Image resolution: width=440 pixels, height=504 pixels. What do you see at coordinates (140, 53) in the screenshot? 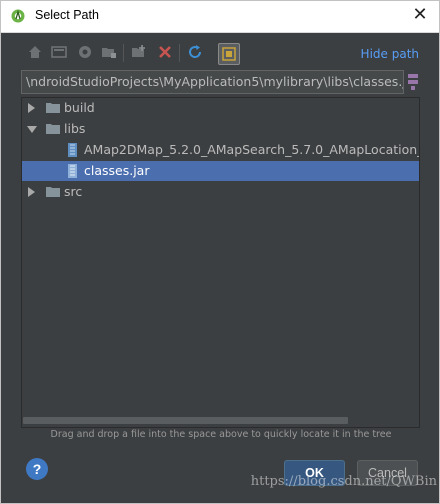
I see `new-folder-icon` at bounding box center [140, 53].